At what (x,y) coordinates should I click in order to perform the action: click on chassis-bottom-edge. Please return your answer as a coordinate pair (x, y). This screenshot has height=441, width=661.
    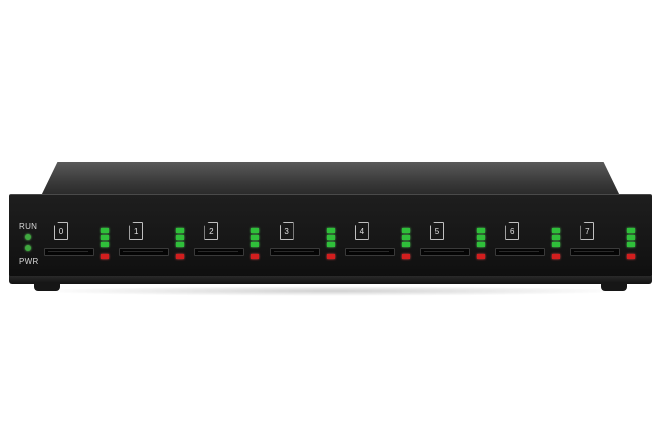
    Looking at the image, I should click on (330, 280).